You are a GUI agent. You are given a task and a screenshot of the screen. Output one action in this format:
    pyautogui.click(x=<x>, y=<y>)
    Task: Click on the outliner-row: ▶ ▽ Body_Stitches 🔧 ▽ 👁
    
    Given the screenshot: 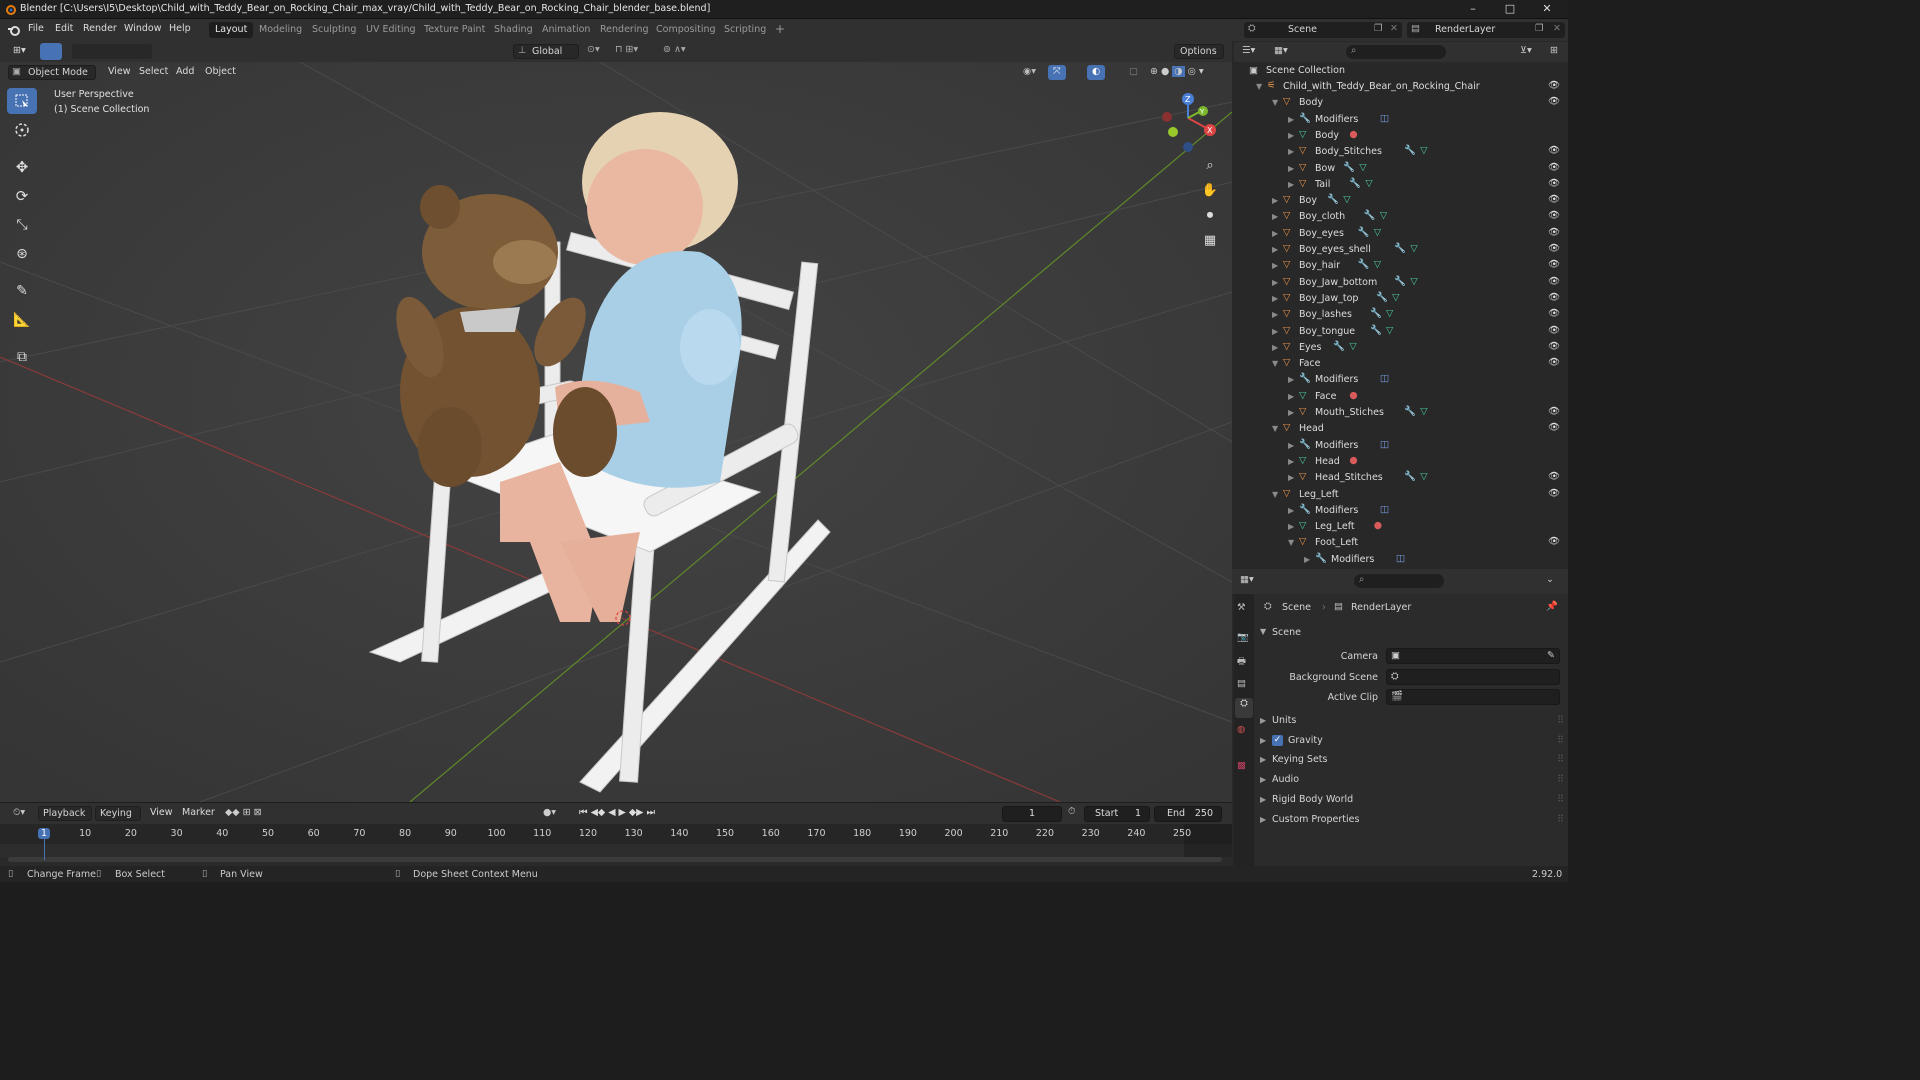 What is the action you would take?
    pyautogui.click(x=1401, y=152)
    